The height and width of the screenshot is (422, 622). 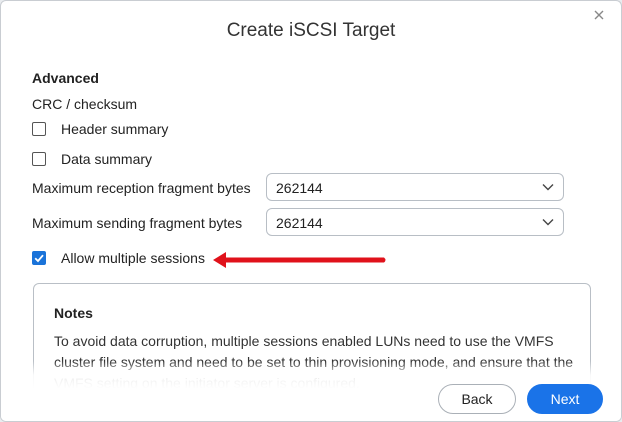 I want to click on close-icon, so click(x=599, y=15).